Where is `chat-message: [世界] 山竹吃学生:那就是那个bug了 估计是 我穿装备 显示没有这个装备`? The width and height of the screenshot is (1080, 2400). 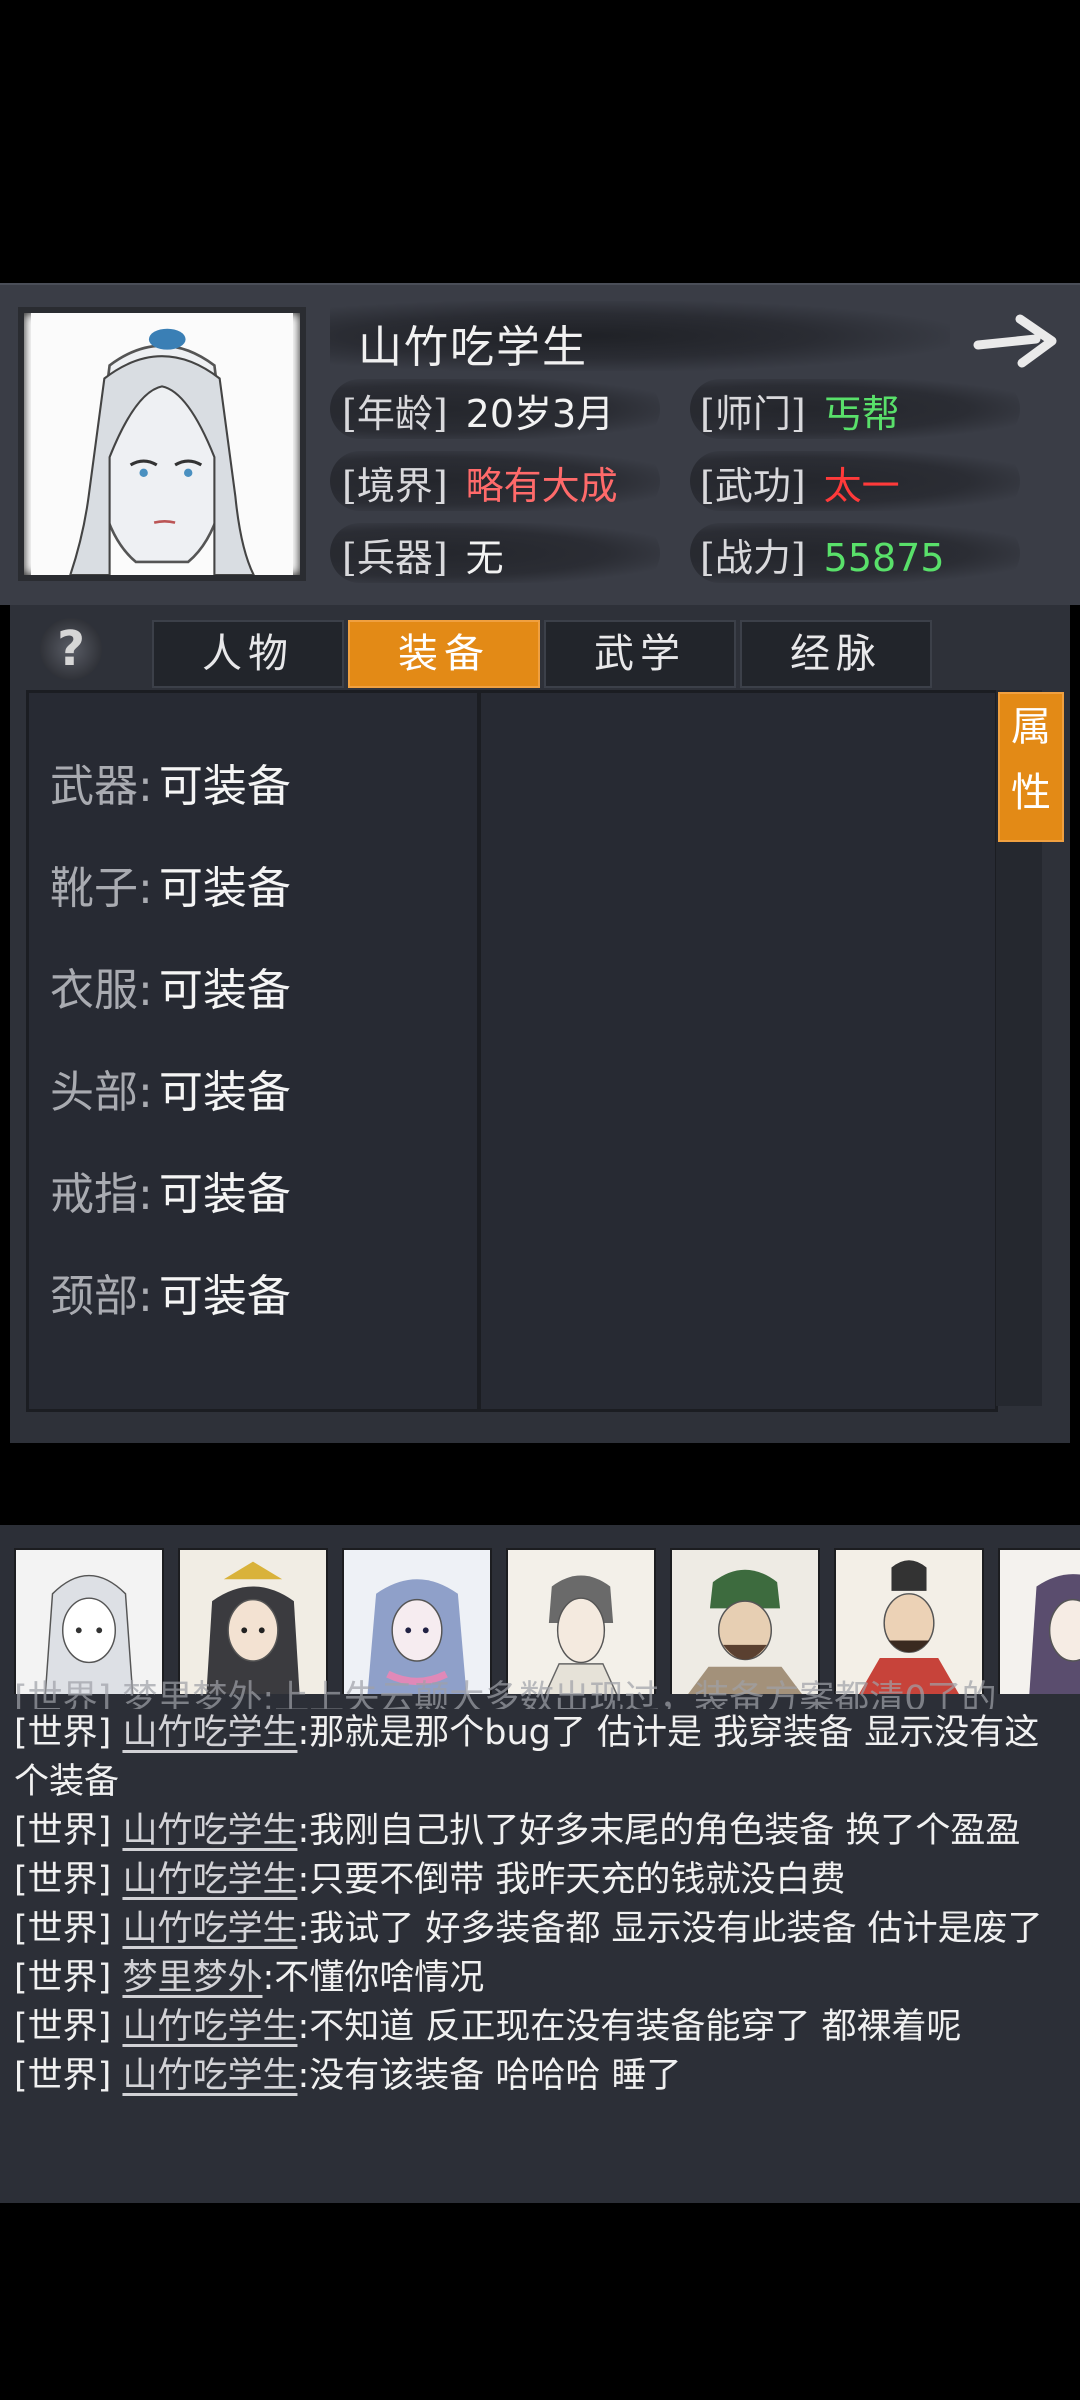 chat-message: [世界] 山竹吃学生:那就是那个bug了 估计是 我穿装备 显示没有这个装备 is located at coordinates (539, 1758).